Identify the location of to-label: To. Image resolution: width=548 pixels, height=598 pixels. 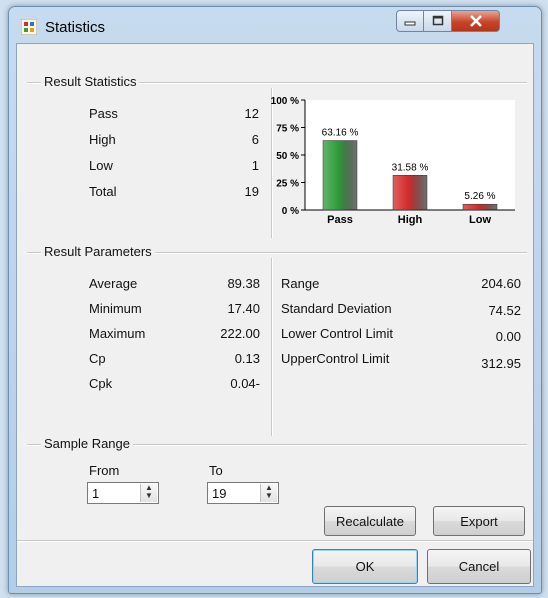
(216, 470).